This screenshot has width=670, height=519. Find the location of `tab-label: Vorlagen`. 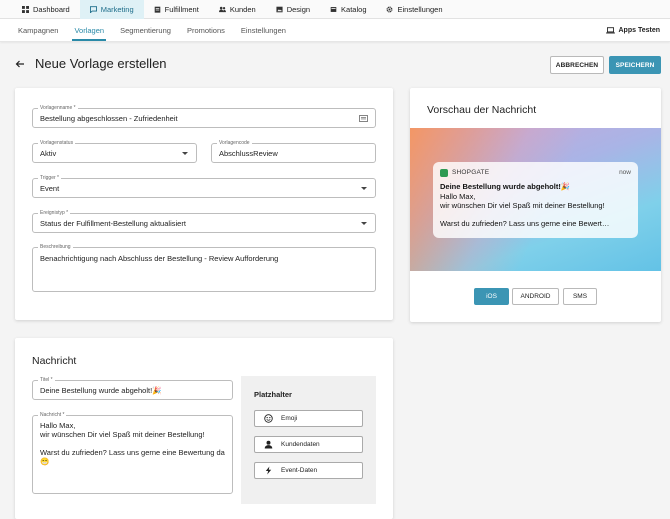

tab-label: Vorlagen is located at coordinates (89, 30).